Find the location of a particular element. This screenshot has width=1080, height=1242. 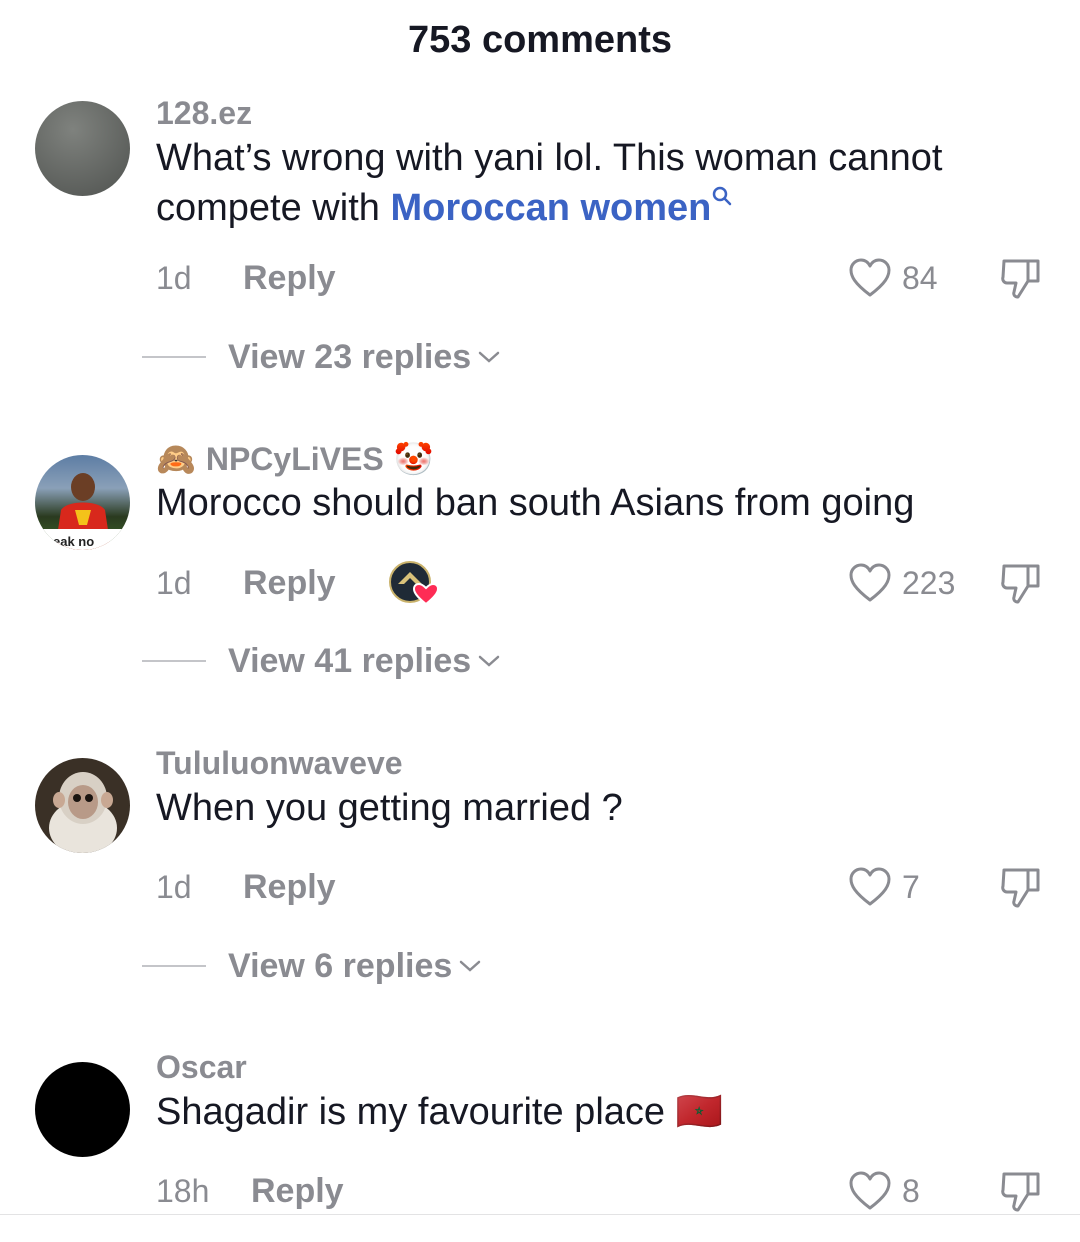

comment-text: When you getting married ? is located at coordinates (389, 808).